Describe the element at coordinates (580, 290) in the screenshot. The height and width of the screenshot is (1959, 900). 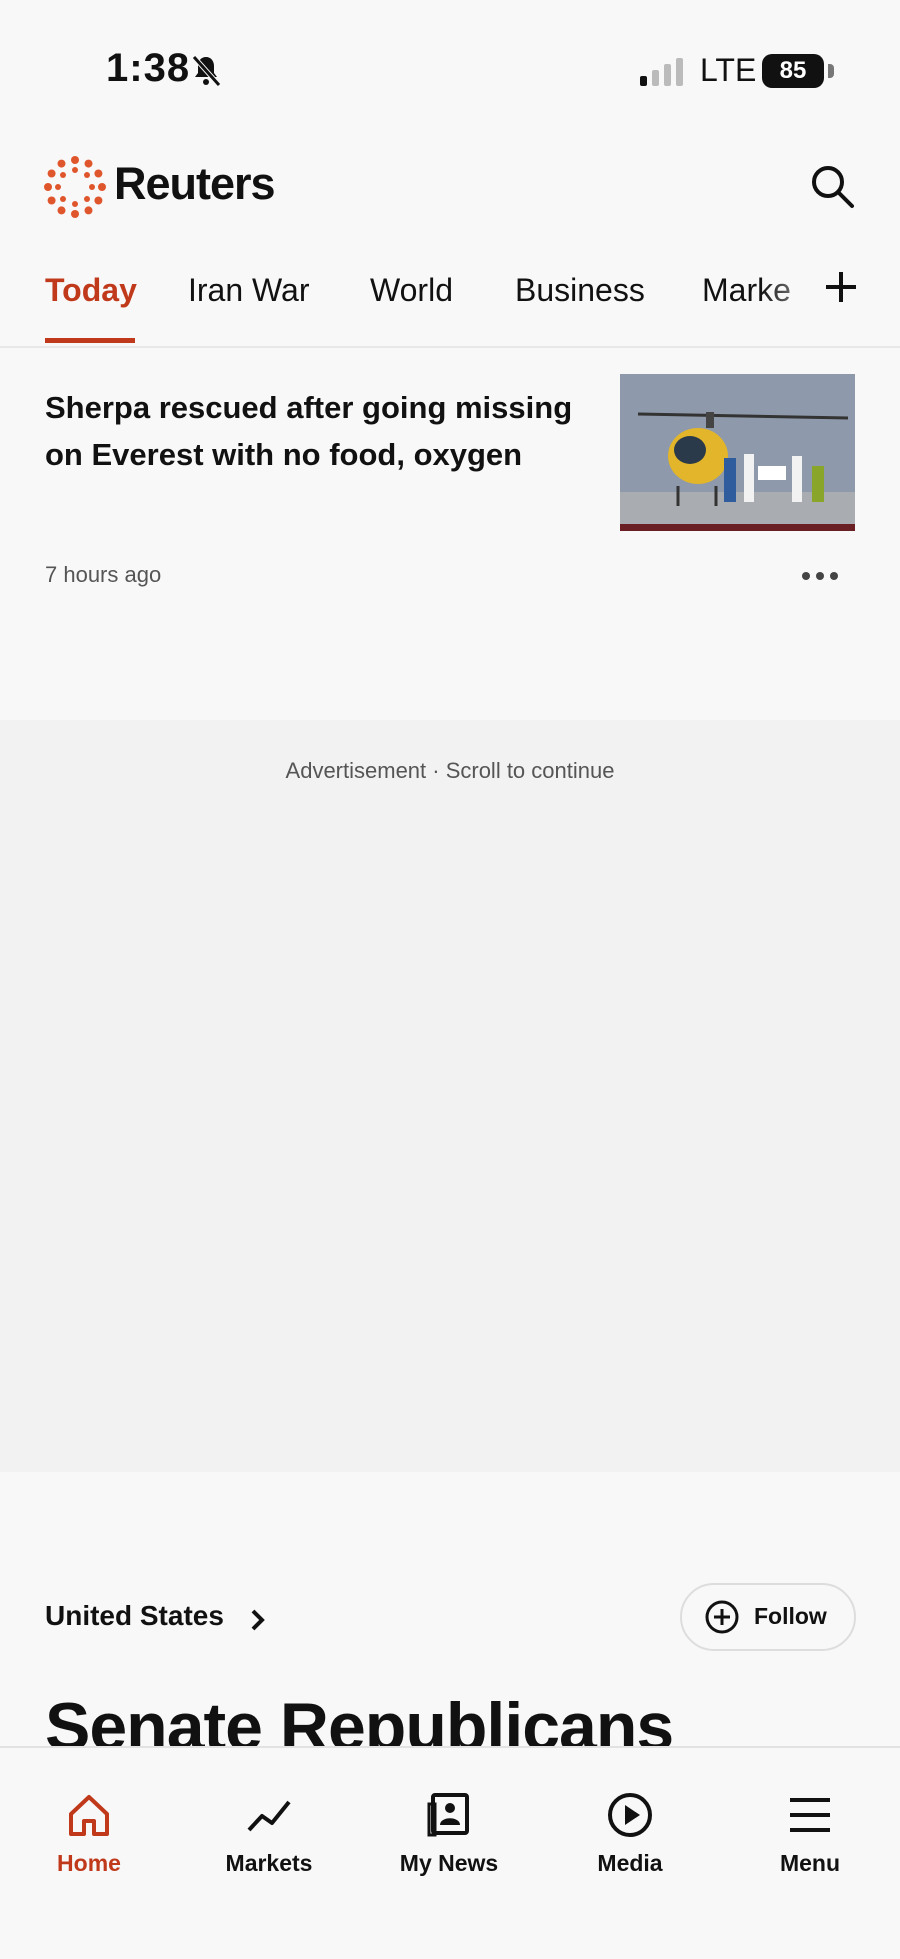
I see `tab-business: Business` at that location.